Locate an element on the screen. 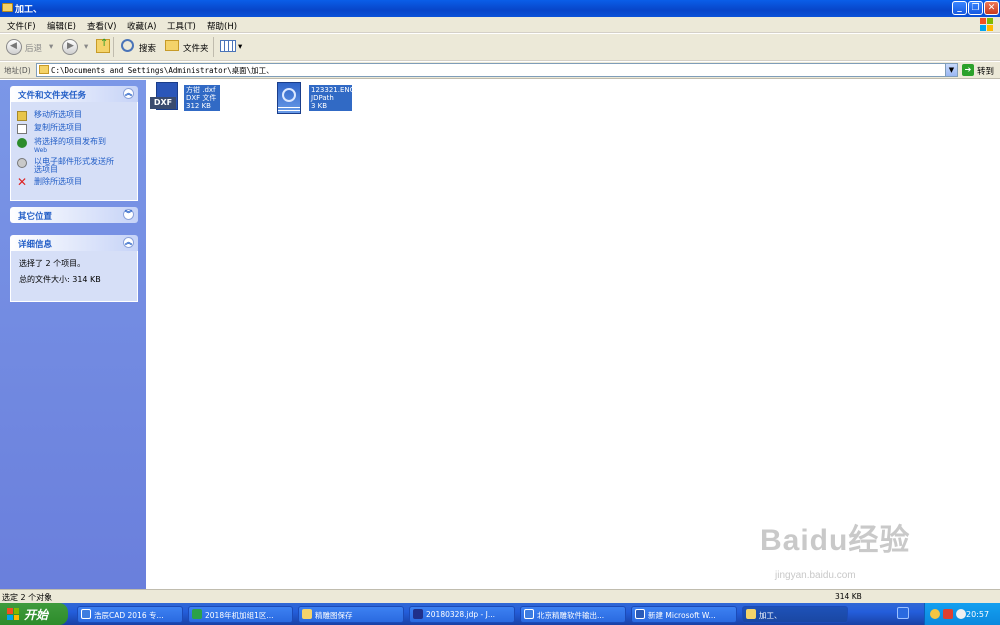 The height and width of the screenshot is (625, 1000). total-size: 总的文件大小: 314 KB is located at coordinates (60, 279).